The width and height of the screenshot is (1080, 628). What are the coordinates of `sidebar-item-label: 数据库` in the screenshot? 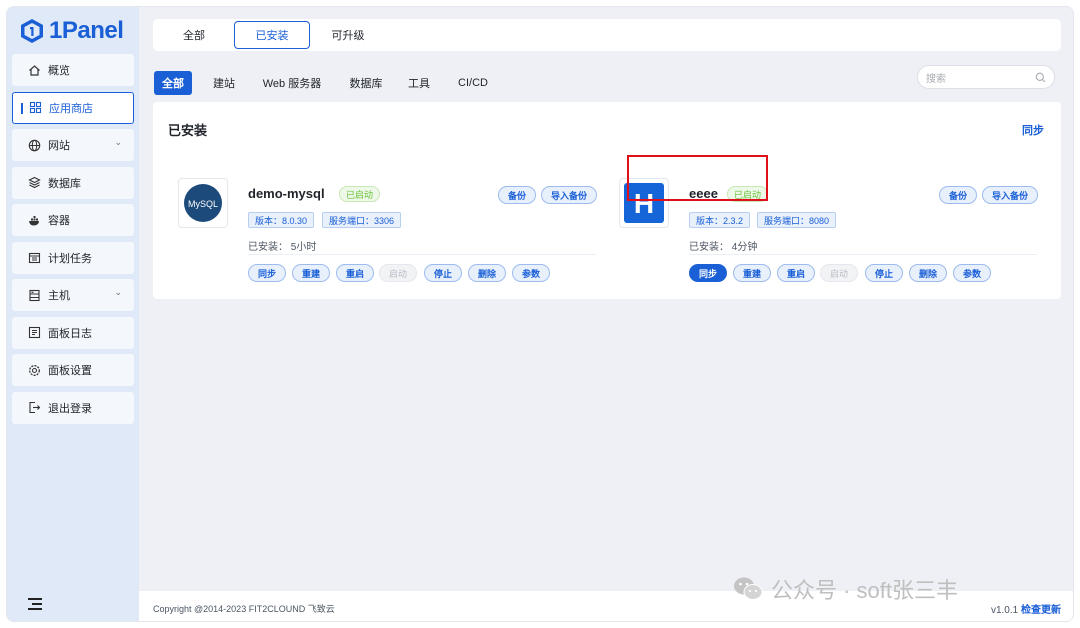 It's located at (64, 183).